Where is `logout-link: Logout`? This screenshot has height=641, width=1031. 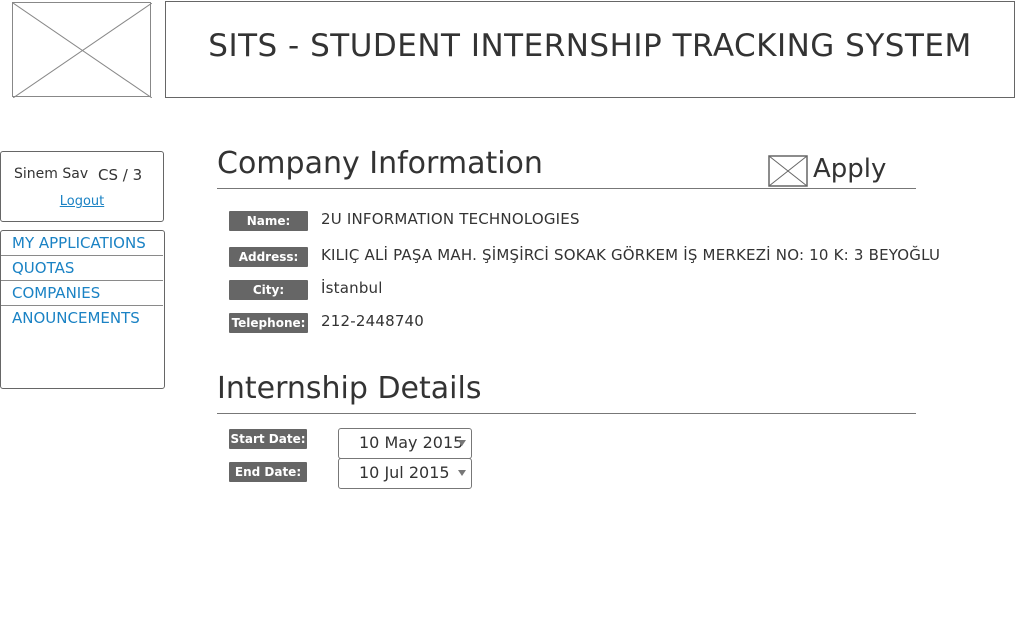 logout-link: Logout is located at coordinates (82, 201).